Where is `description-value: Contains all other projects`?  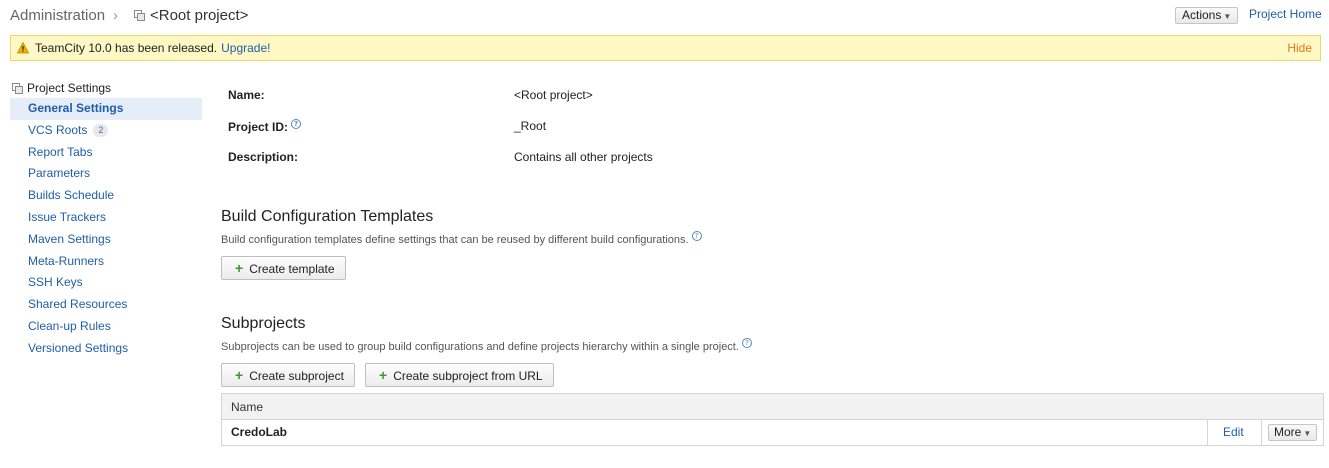
description-value: Contains all other projects is located at coordinates (583, 157).